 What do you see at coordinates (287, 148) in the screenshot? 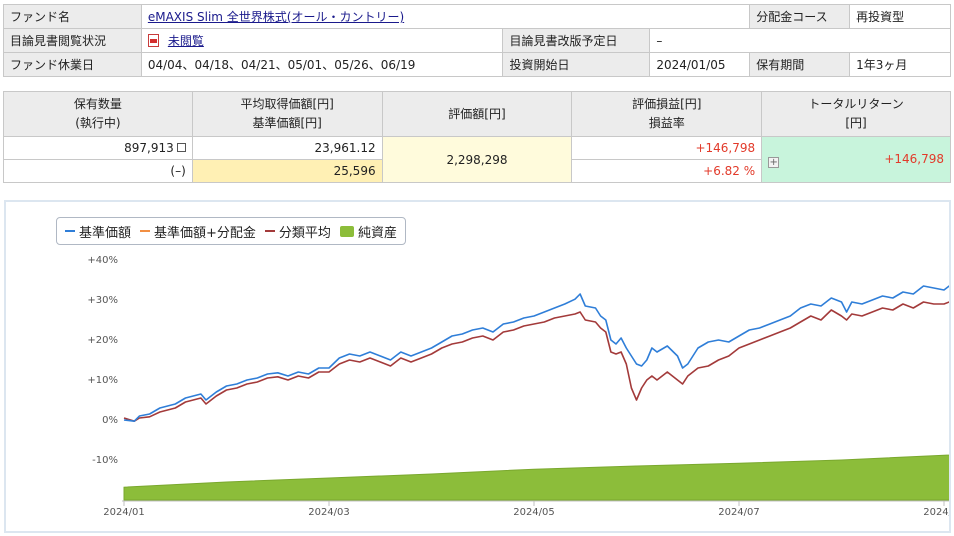
I see `avg-cost-value: 23,961.12` at bounding box center [287, 148].